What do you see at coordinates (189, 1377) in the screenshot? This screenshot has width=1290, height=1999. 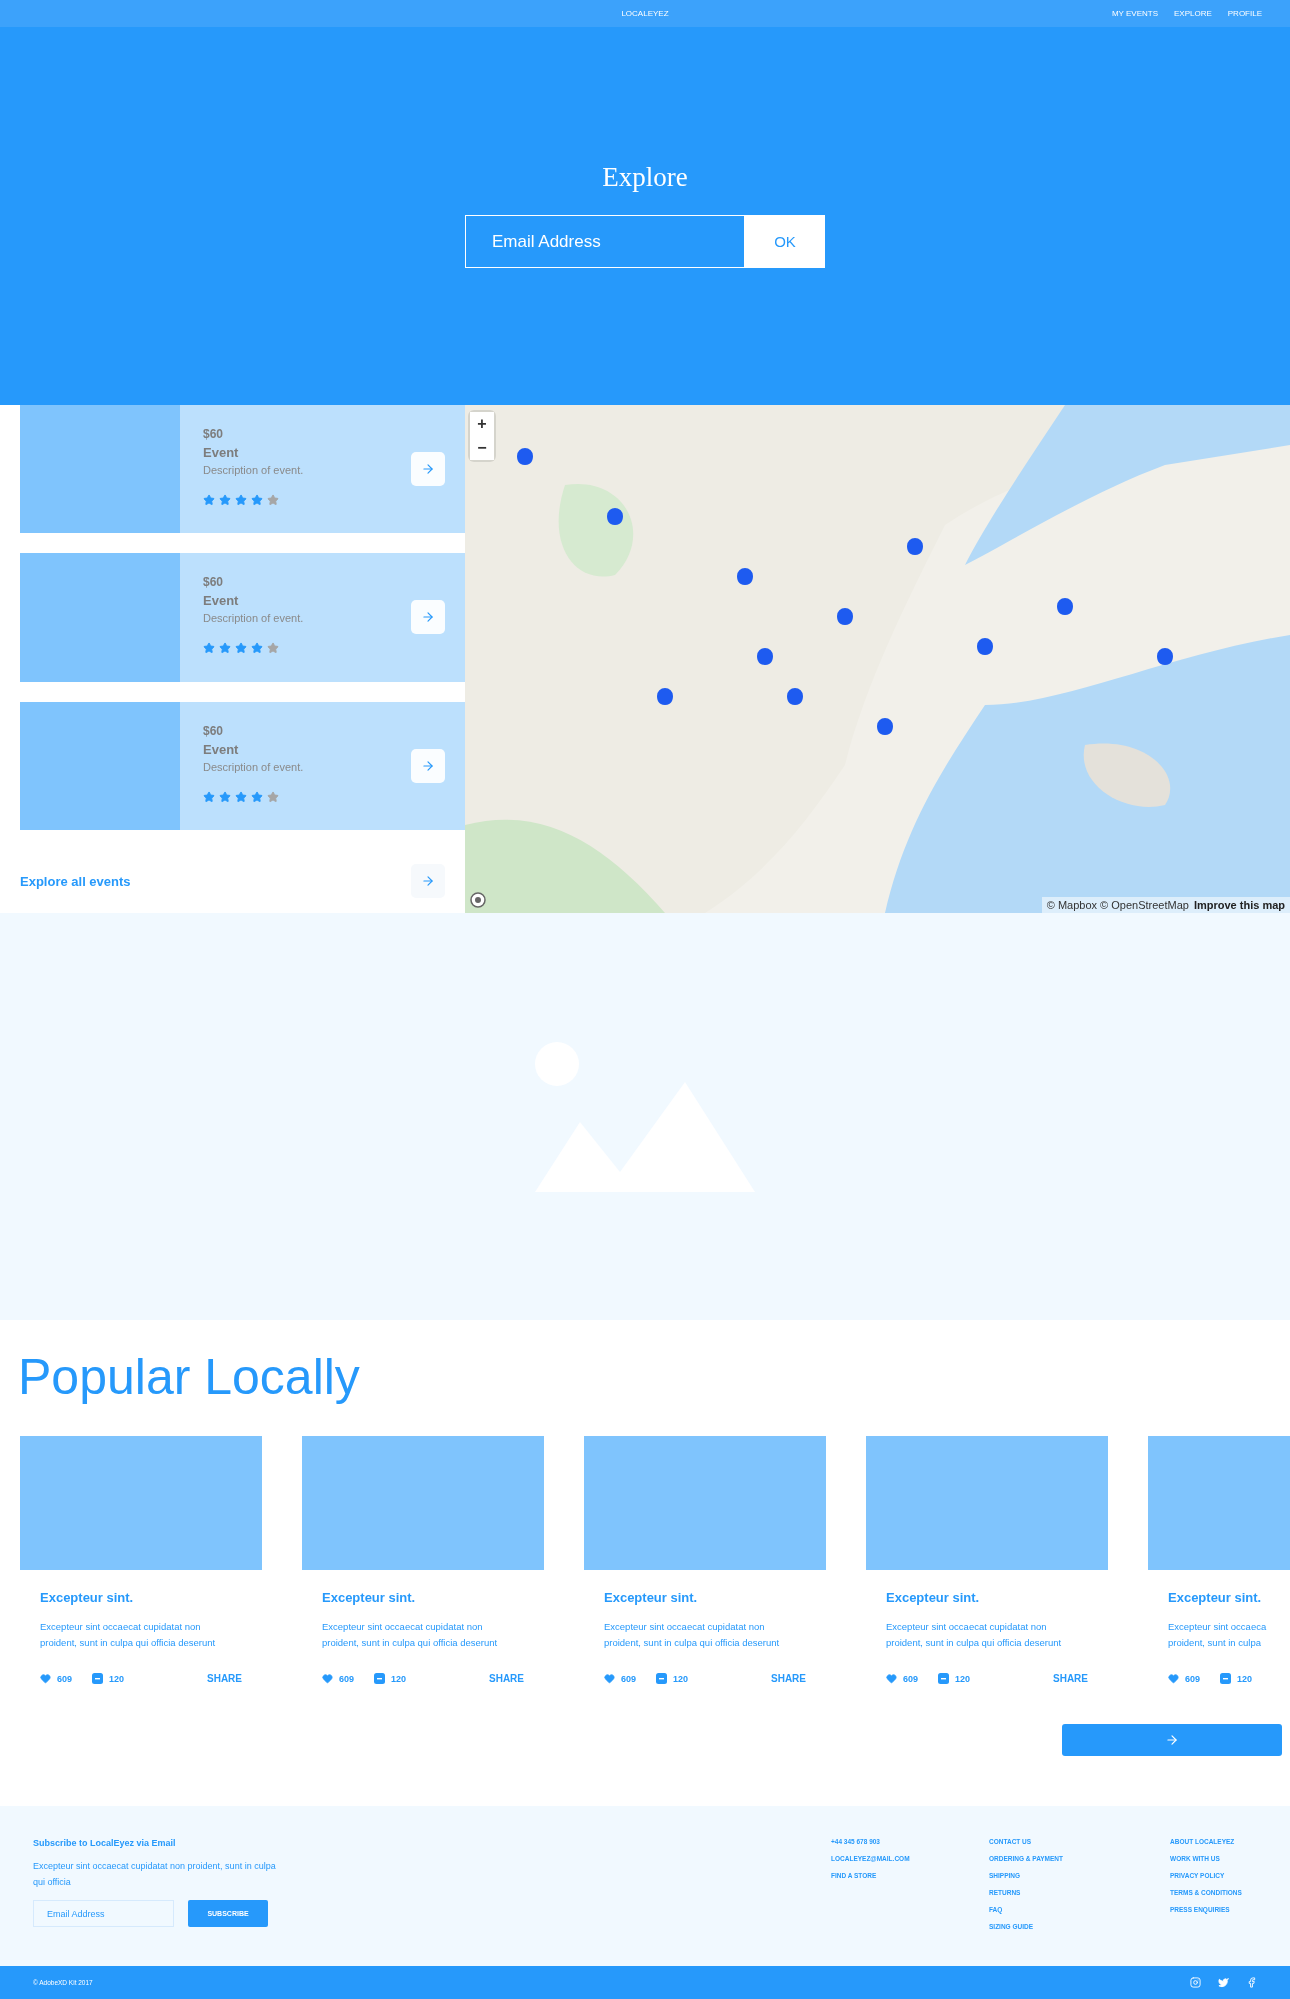 I see `section-title: Popular Locally` at bounding box center [189, 1377].